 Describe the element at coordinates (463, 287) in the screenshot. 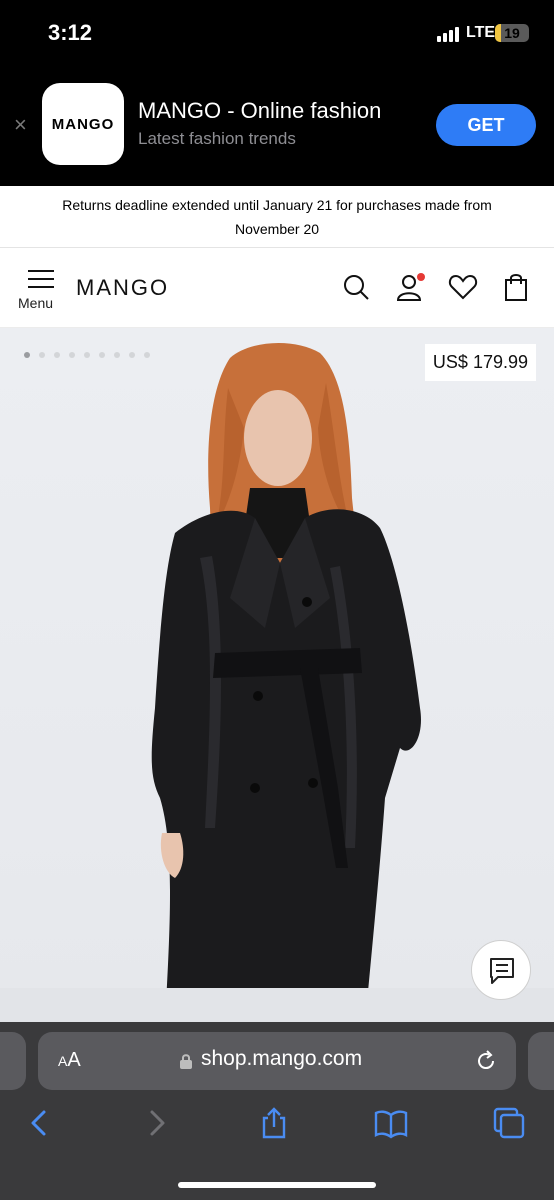

I see `heart-icon` at that location.